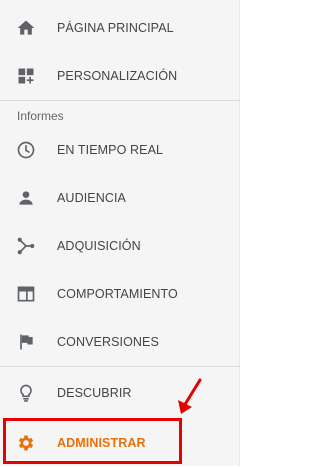 This screenshot has height=467, width=320. What do you see at coordinates (101, 443) in the screenshot?
I see `nav-item-label: ADMINISTRAR` at bounding box center [101, 443].